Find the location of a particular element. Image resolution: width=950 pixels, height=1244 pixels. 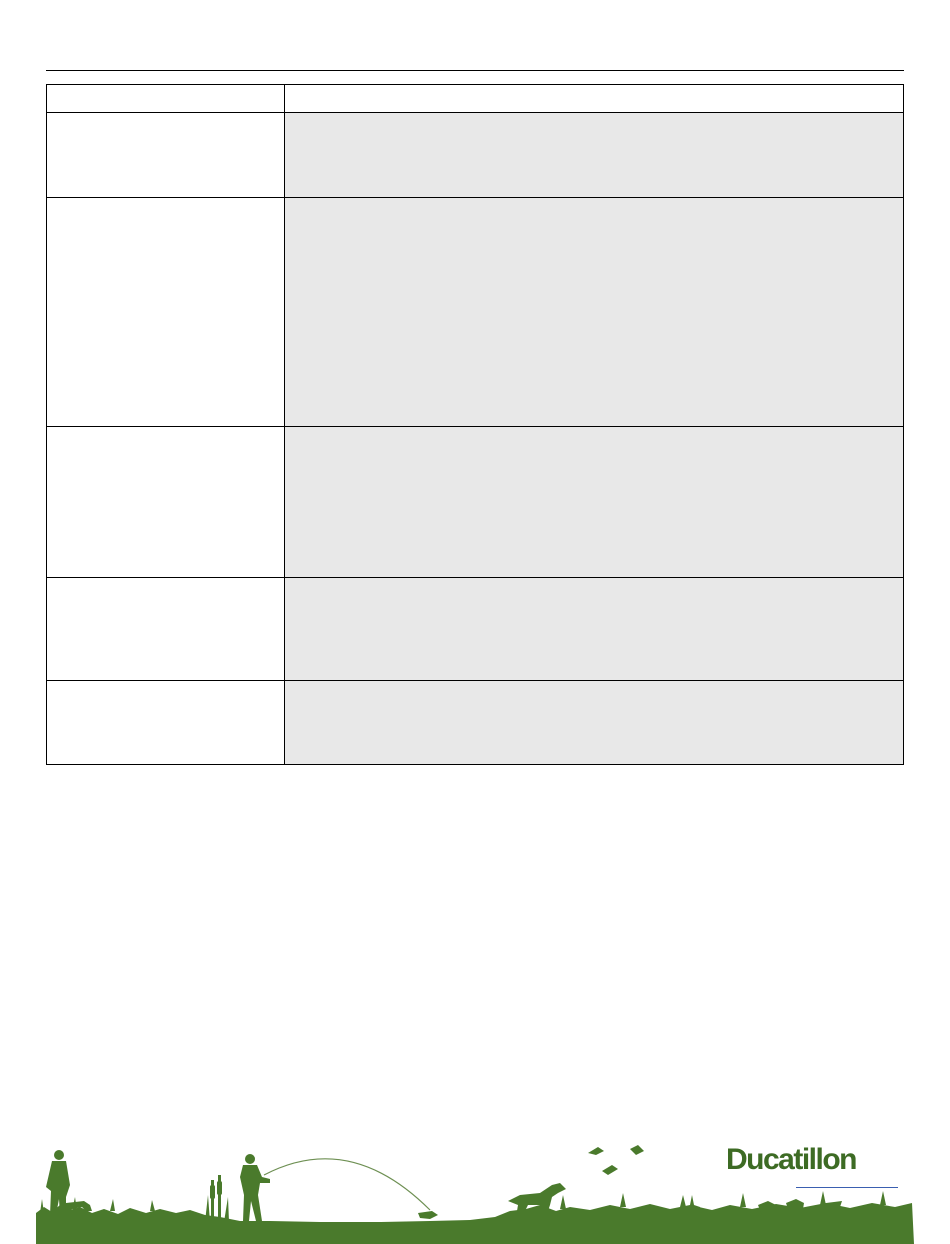

header-cell-label is located at coordinates (165, 98).